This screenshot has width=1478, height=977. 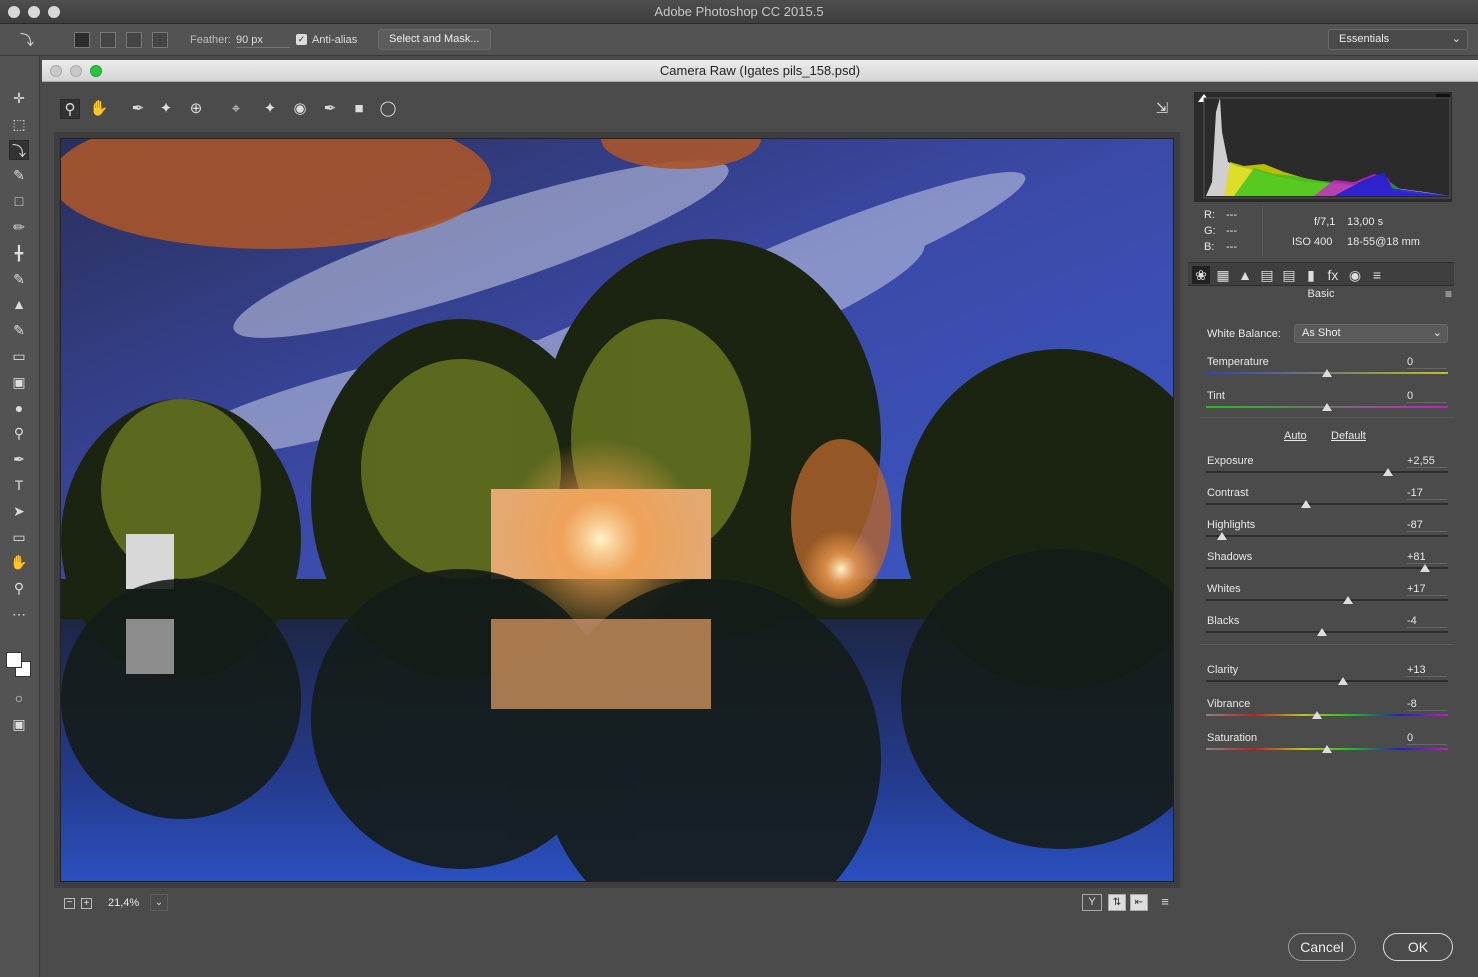 I want to click on before-after-toggle-icon: Y, so click(x=1092, y=902).